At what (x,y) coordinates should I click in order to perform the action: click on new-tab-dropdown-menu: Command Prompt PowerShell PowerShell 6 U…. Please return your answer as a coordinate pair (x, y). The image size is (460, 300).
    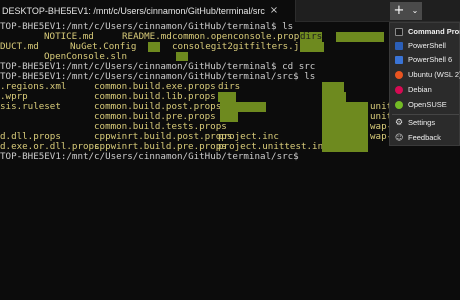
    Looking at the image, I should click on (424, 84).